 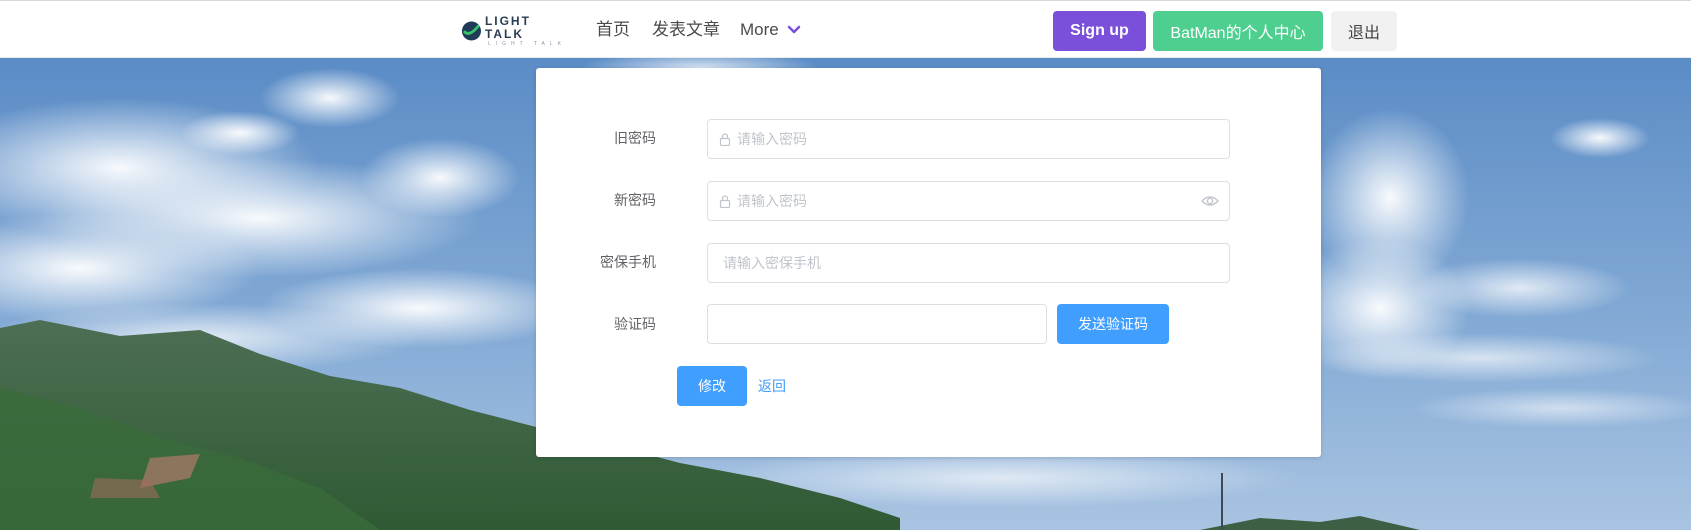 What do you see at coordinates (628, 262) in the screenshot?
I see `phone-label: 密保手机` at bounding box center [628, 262].